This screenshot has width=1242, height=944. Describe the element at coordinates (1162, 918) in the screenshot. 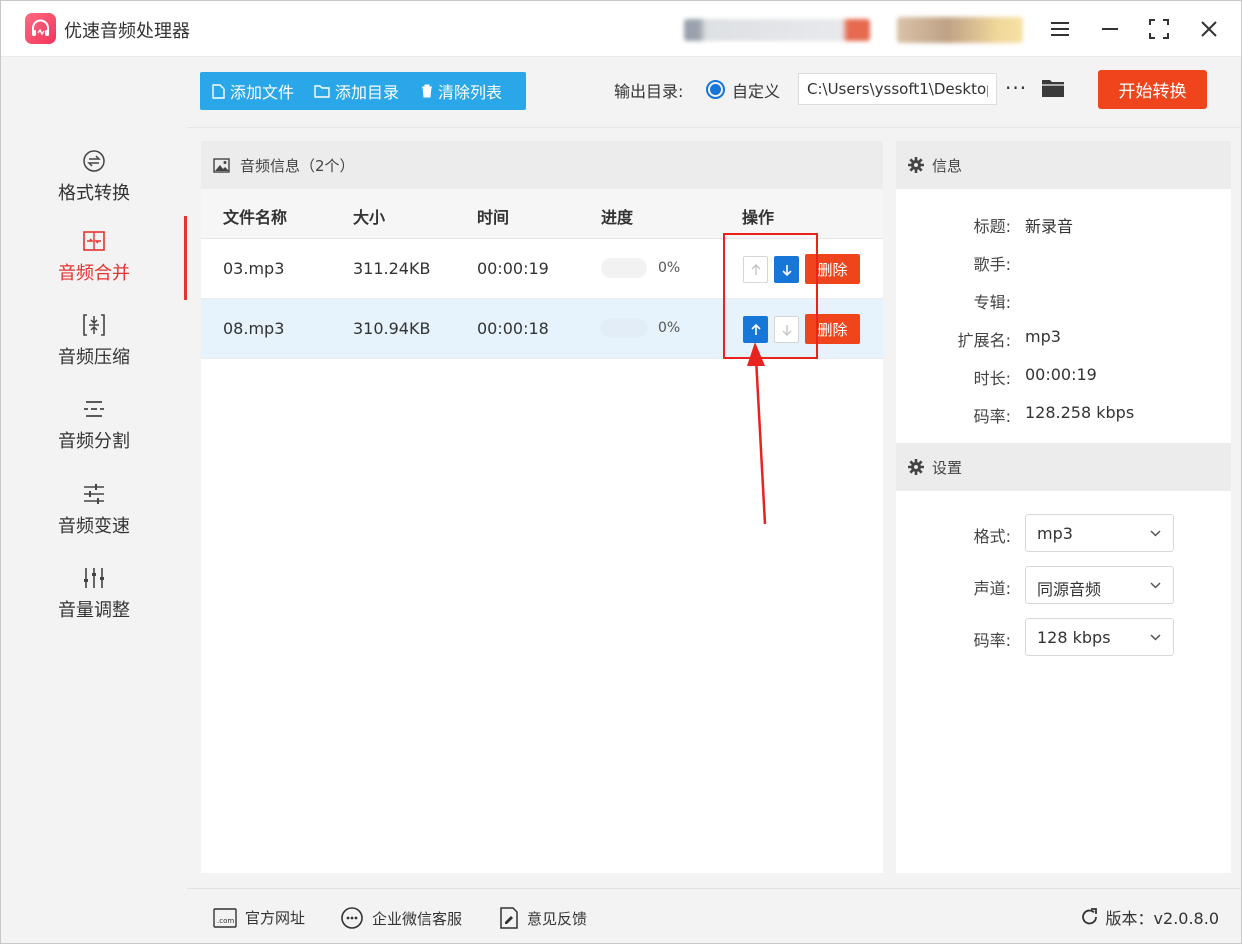

I see `version-label: 版本：v2.0.8.0` at that location.